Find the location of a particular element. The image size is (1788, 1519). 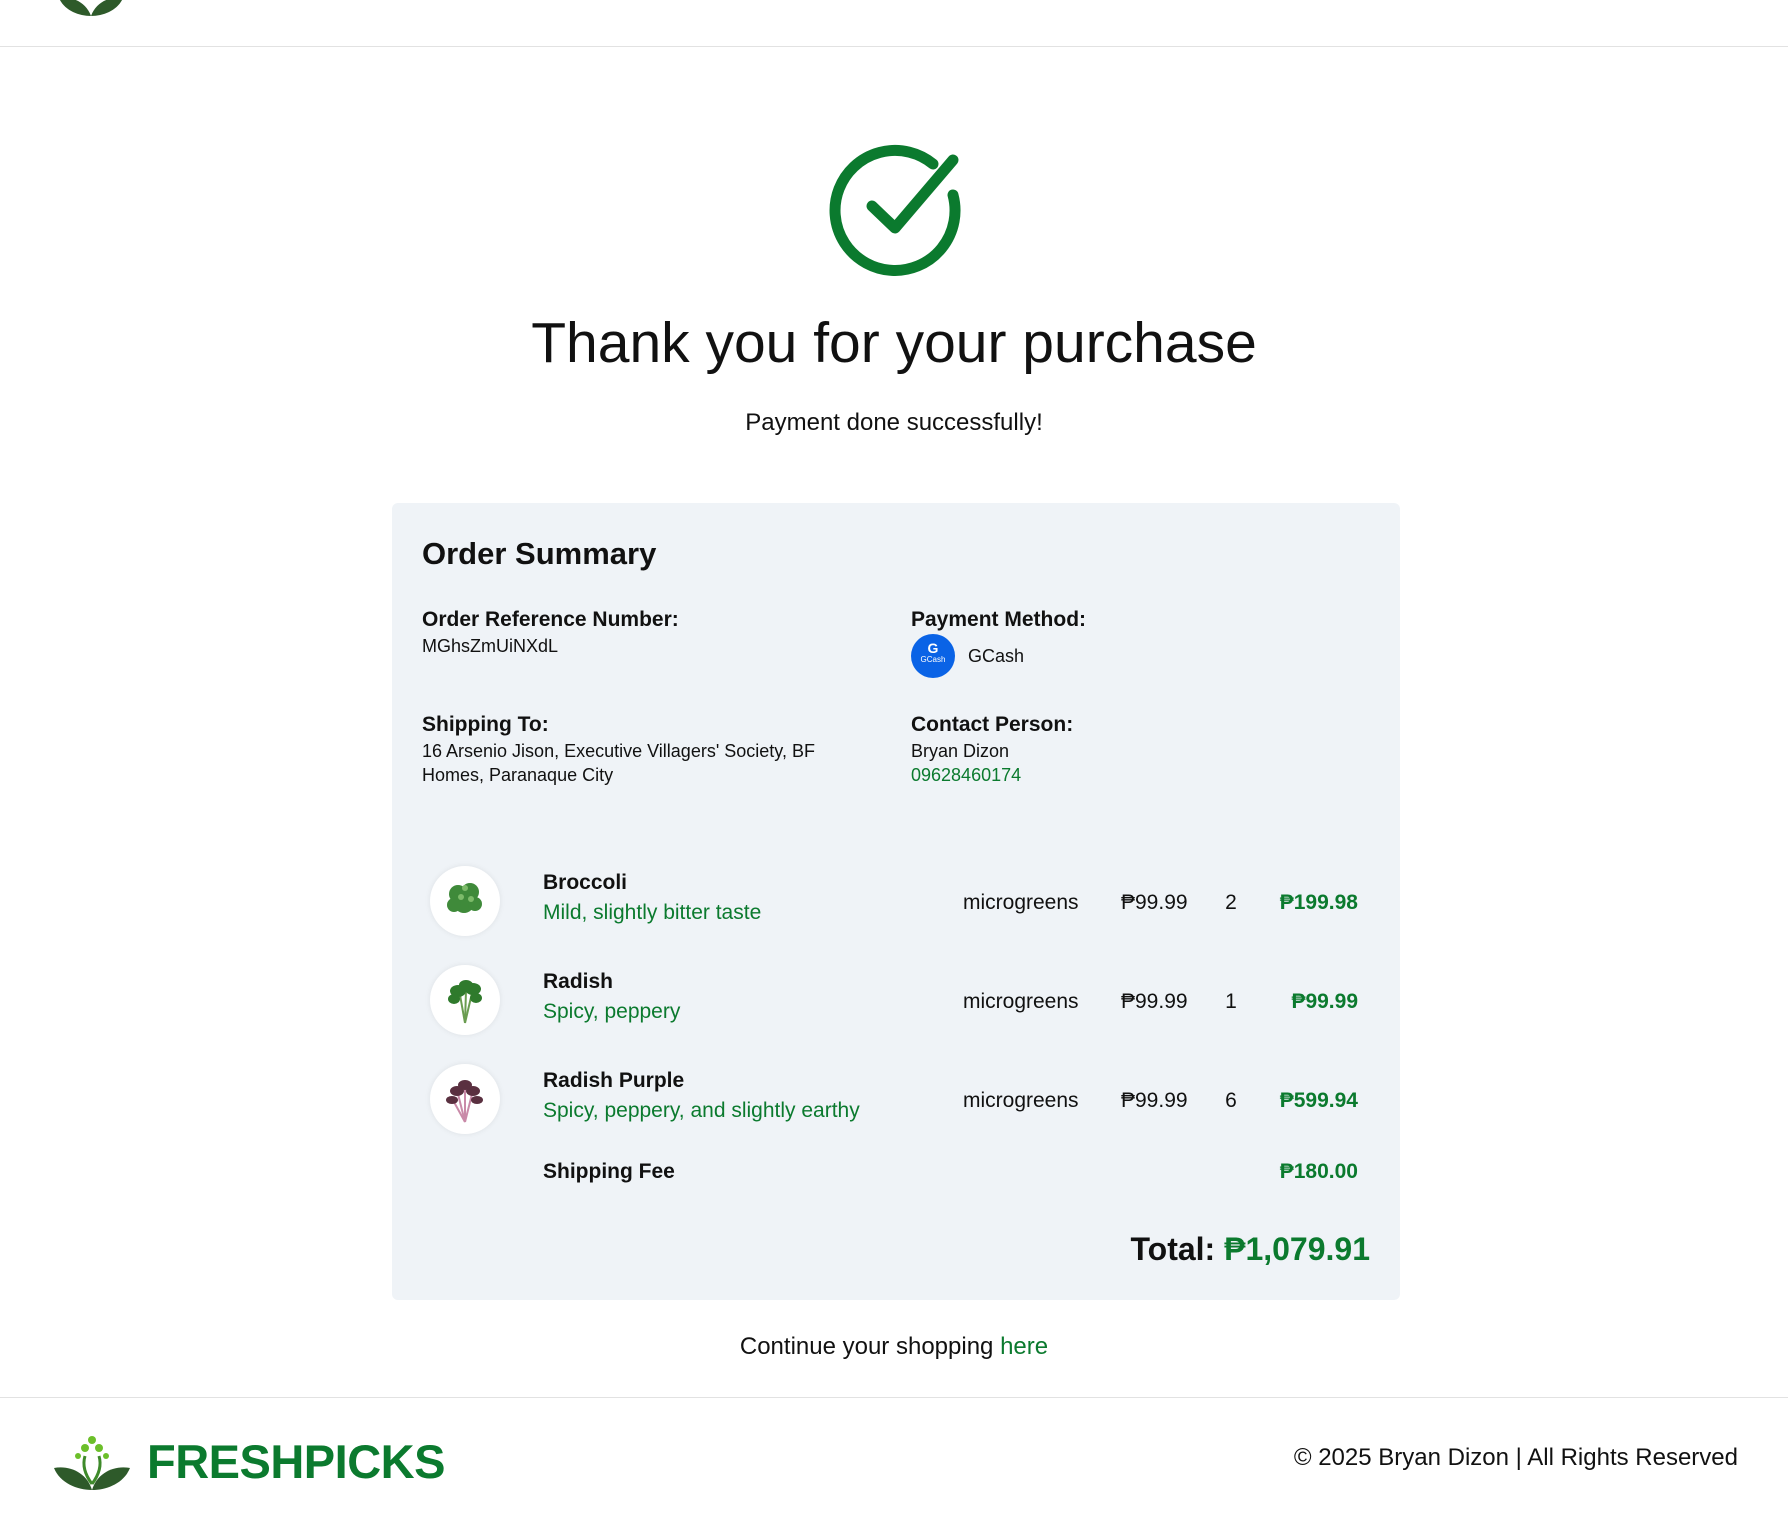

total-label: Total: is located at coordinates (1173, 1249).